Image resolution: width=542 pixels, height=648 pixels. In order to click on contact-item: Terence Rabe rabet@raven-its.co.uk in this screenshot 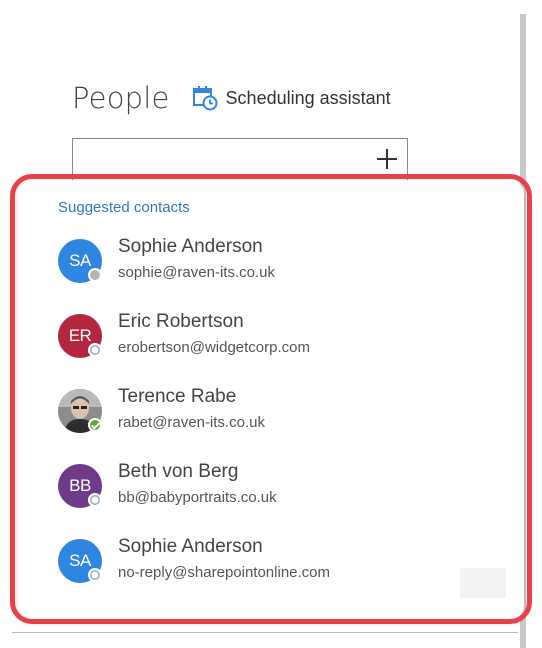, I will do `click(268, 415)`.